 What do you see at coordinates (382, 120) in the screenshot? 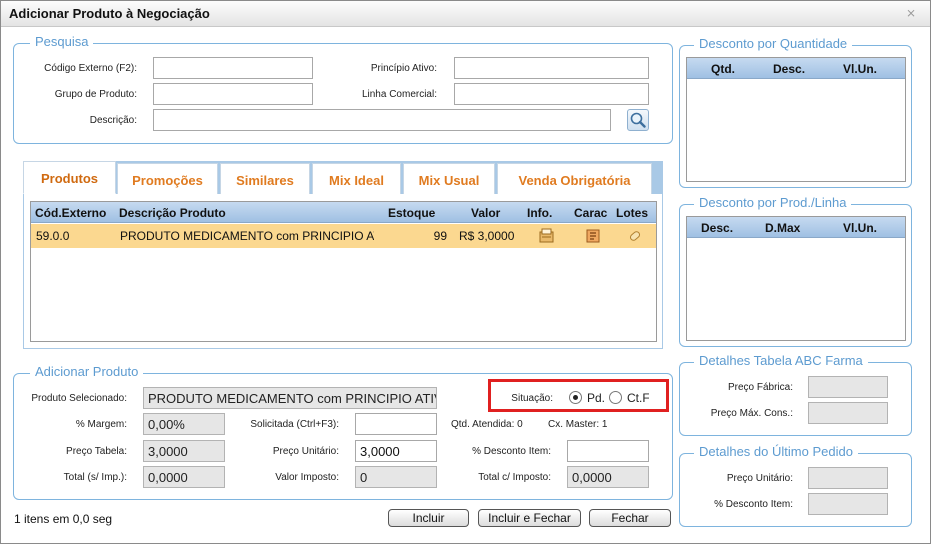
I see `descricao-input` at bounding box center [382, 120].